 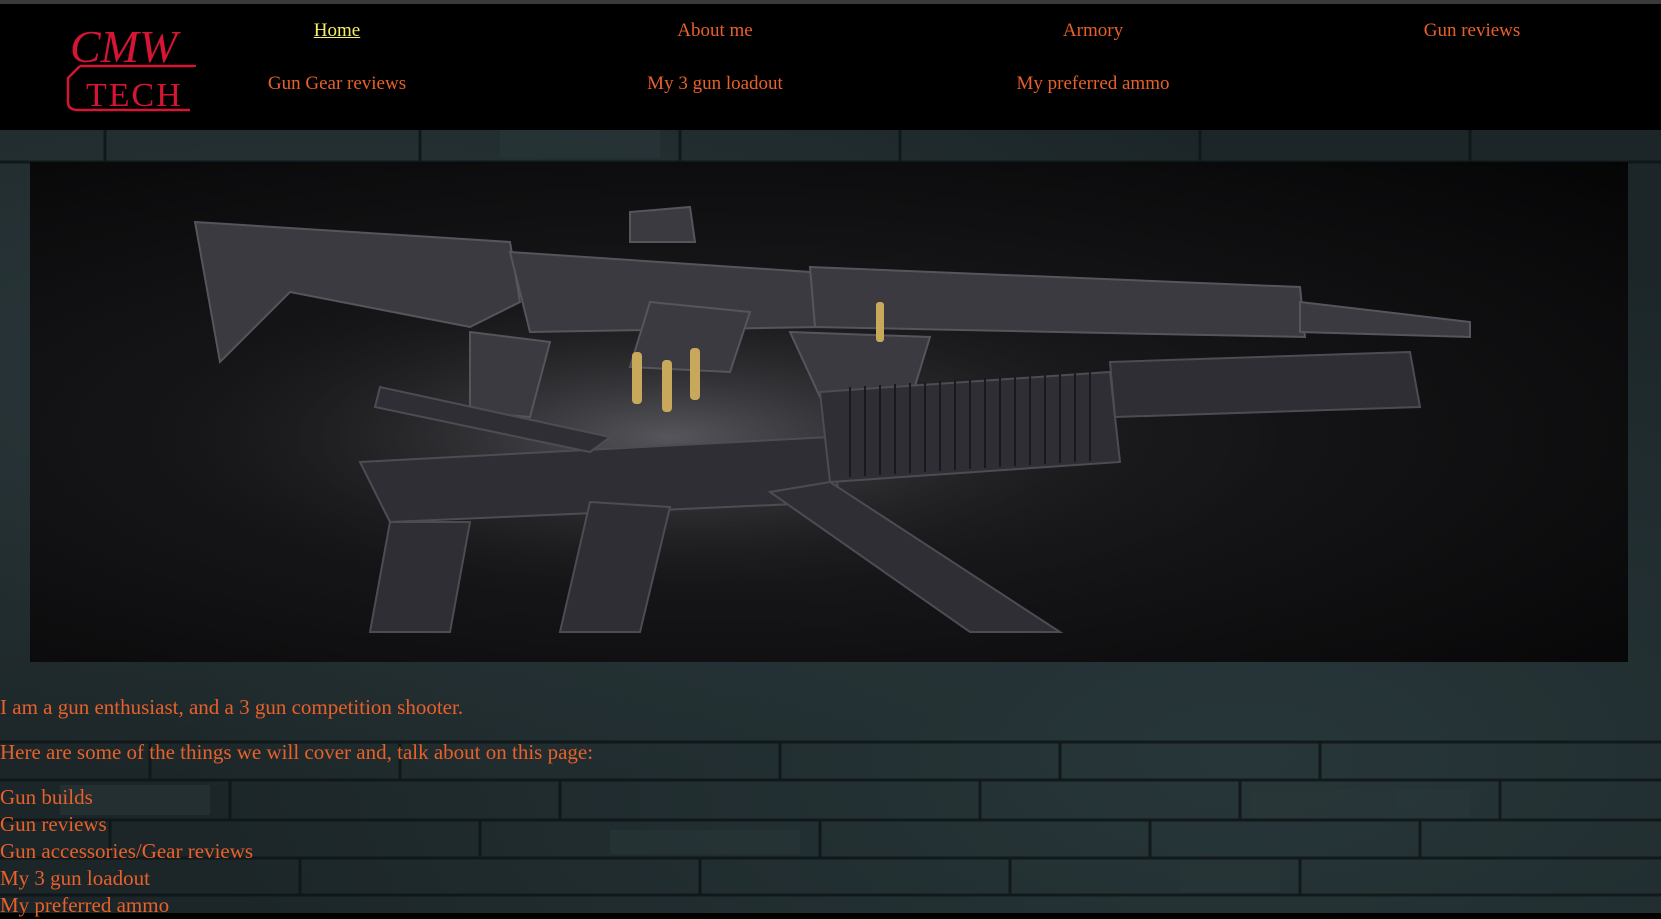 What do you see at coordinates (715, 84) in the screenshot?
I see `nav-3-gun-loadout: My 3 gun loadout` at bounding box center [715, 84].